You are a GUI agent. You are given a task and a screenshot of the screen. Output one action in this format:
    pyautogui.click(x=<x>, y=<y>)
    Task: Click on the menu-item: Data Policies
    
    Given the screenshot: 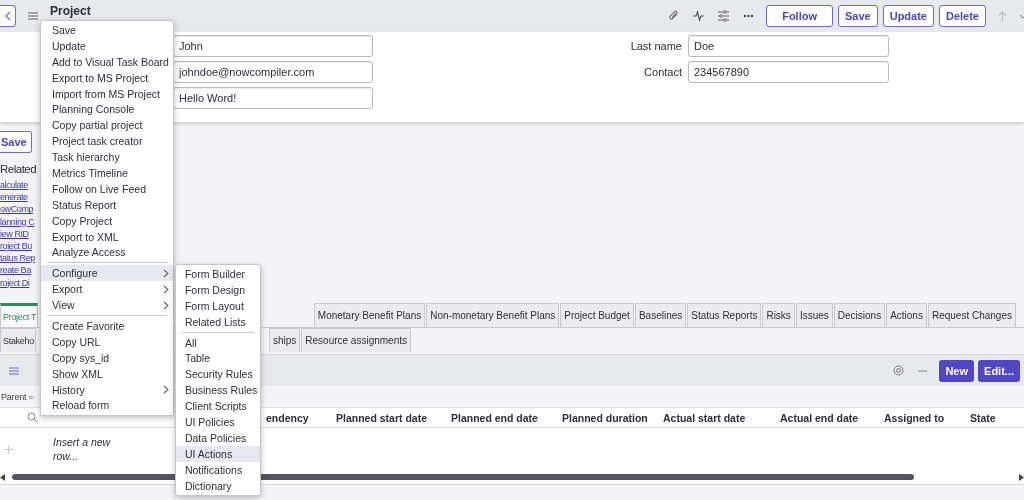 What is the action you would take?
    pyautogui.click(x=218, y=437)
    